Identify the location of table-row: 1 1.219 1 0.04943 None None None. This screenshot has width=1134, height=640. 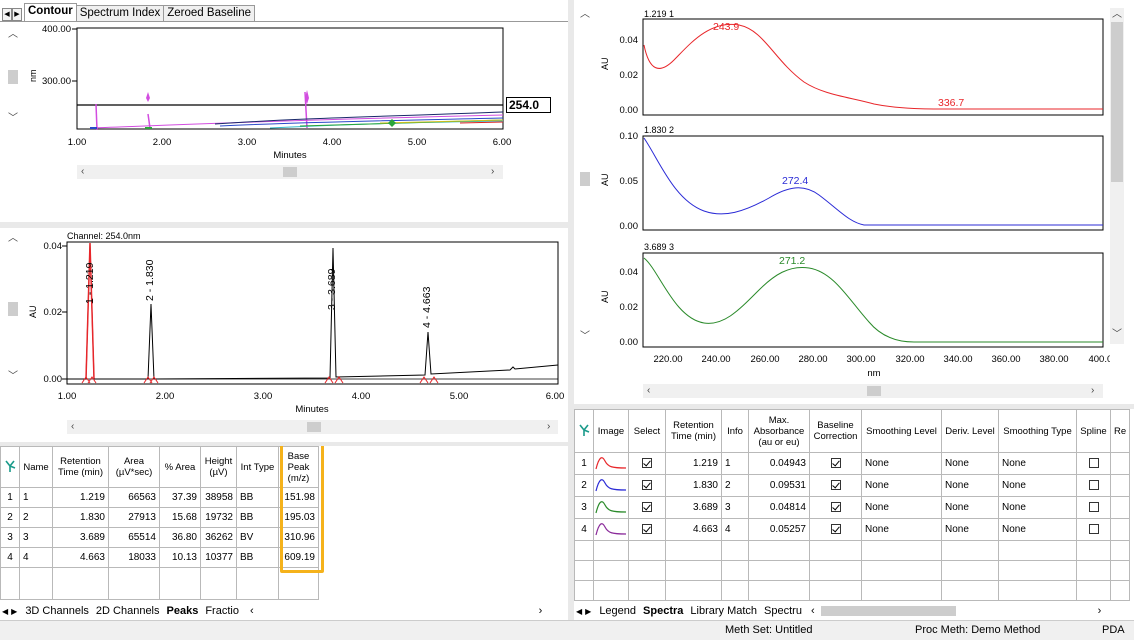
(852, 463).